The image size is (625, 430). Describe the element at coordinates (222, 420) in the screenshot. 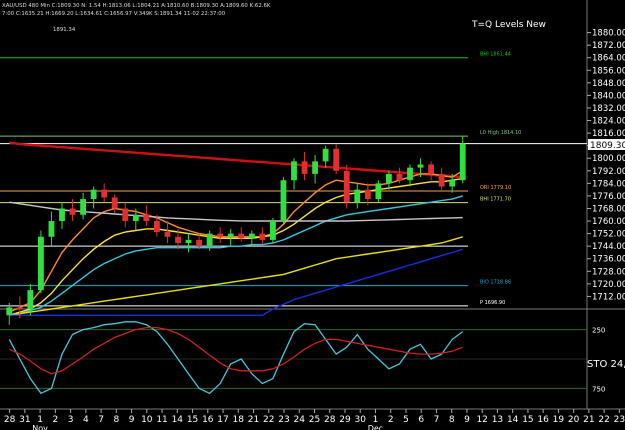

I see `time-tick-label: 17` at that location.